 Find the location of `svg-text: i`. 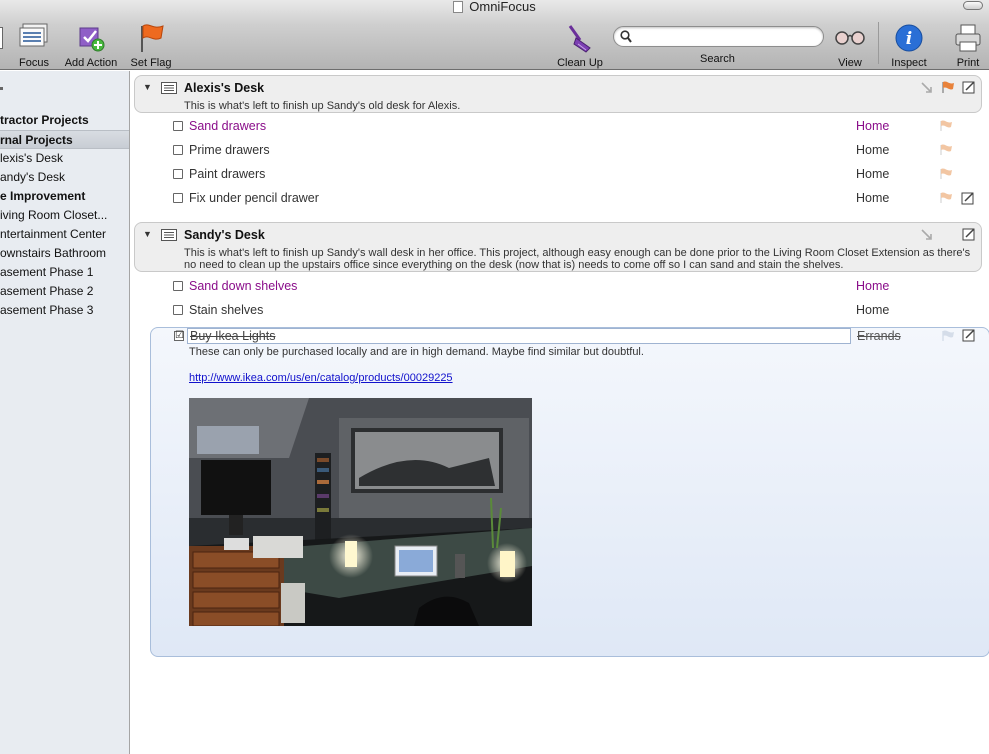

svg-text: i is located at coordinates (909, 39).